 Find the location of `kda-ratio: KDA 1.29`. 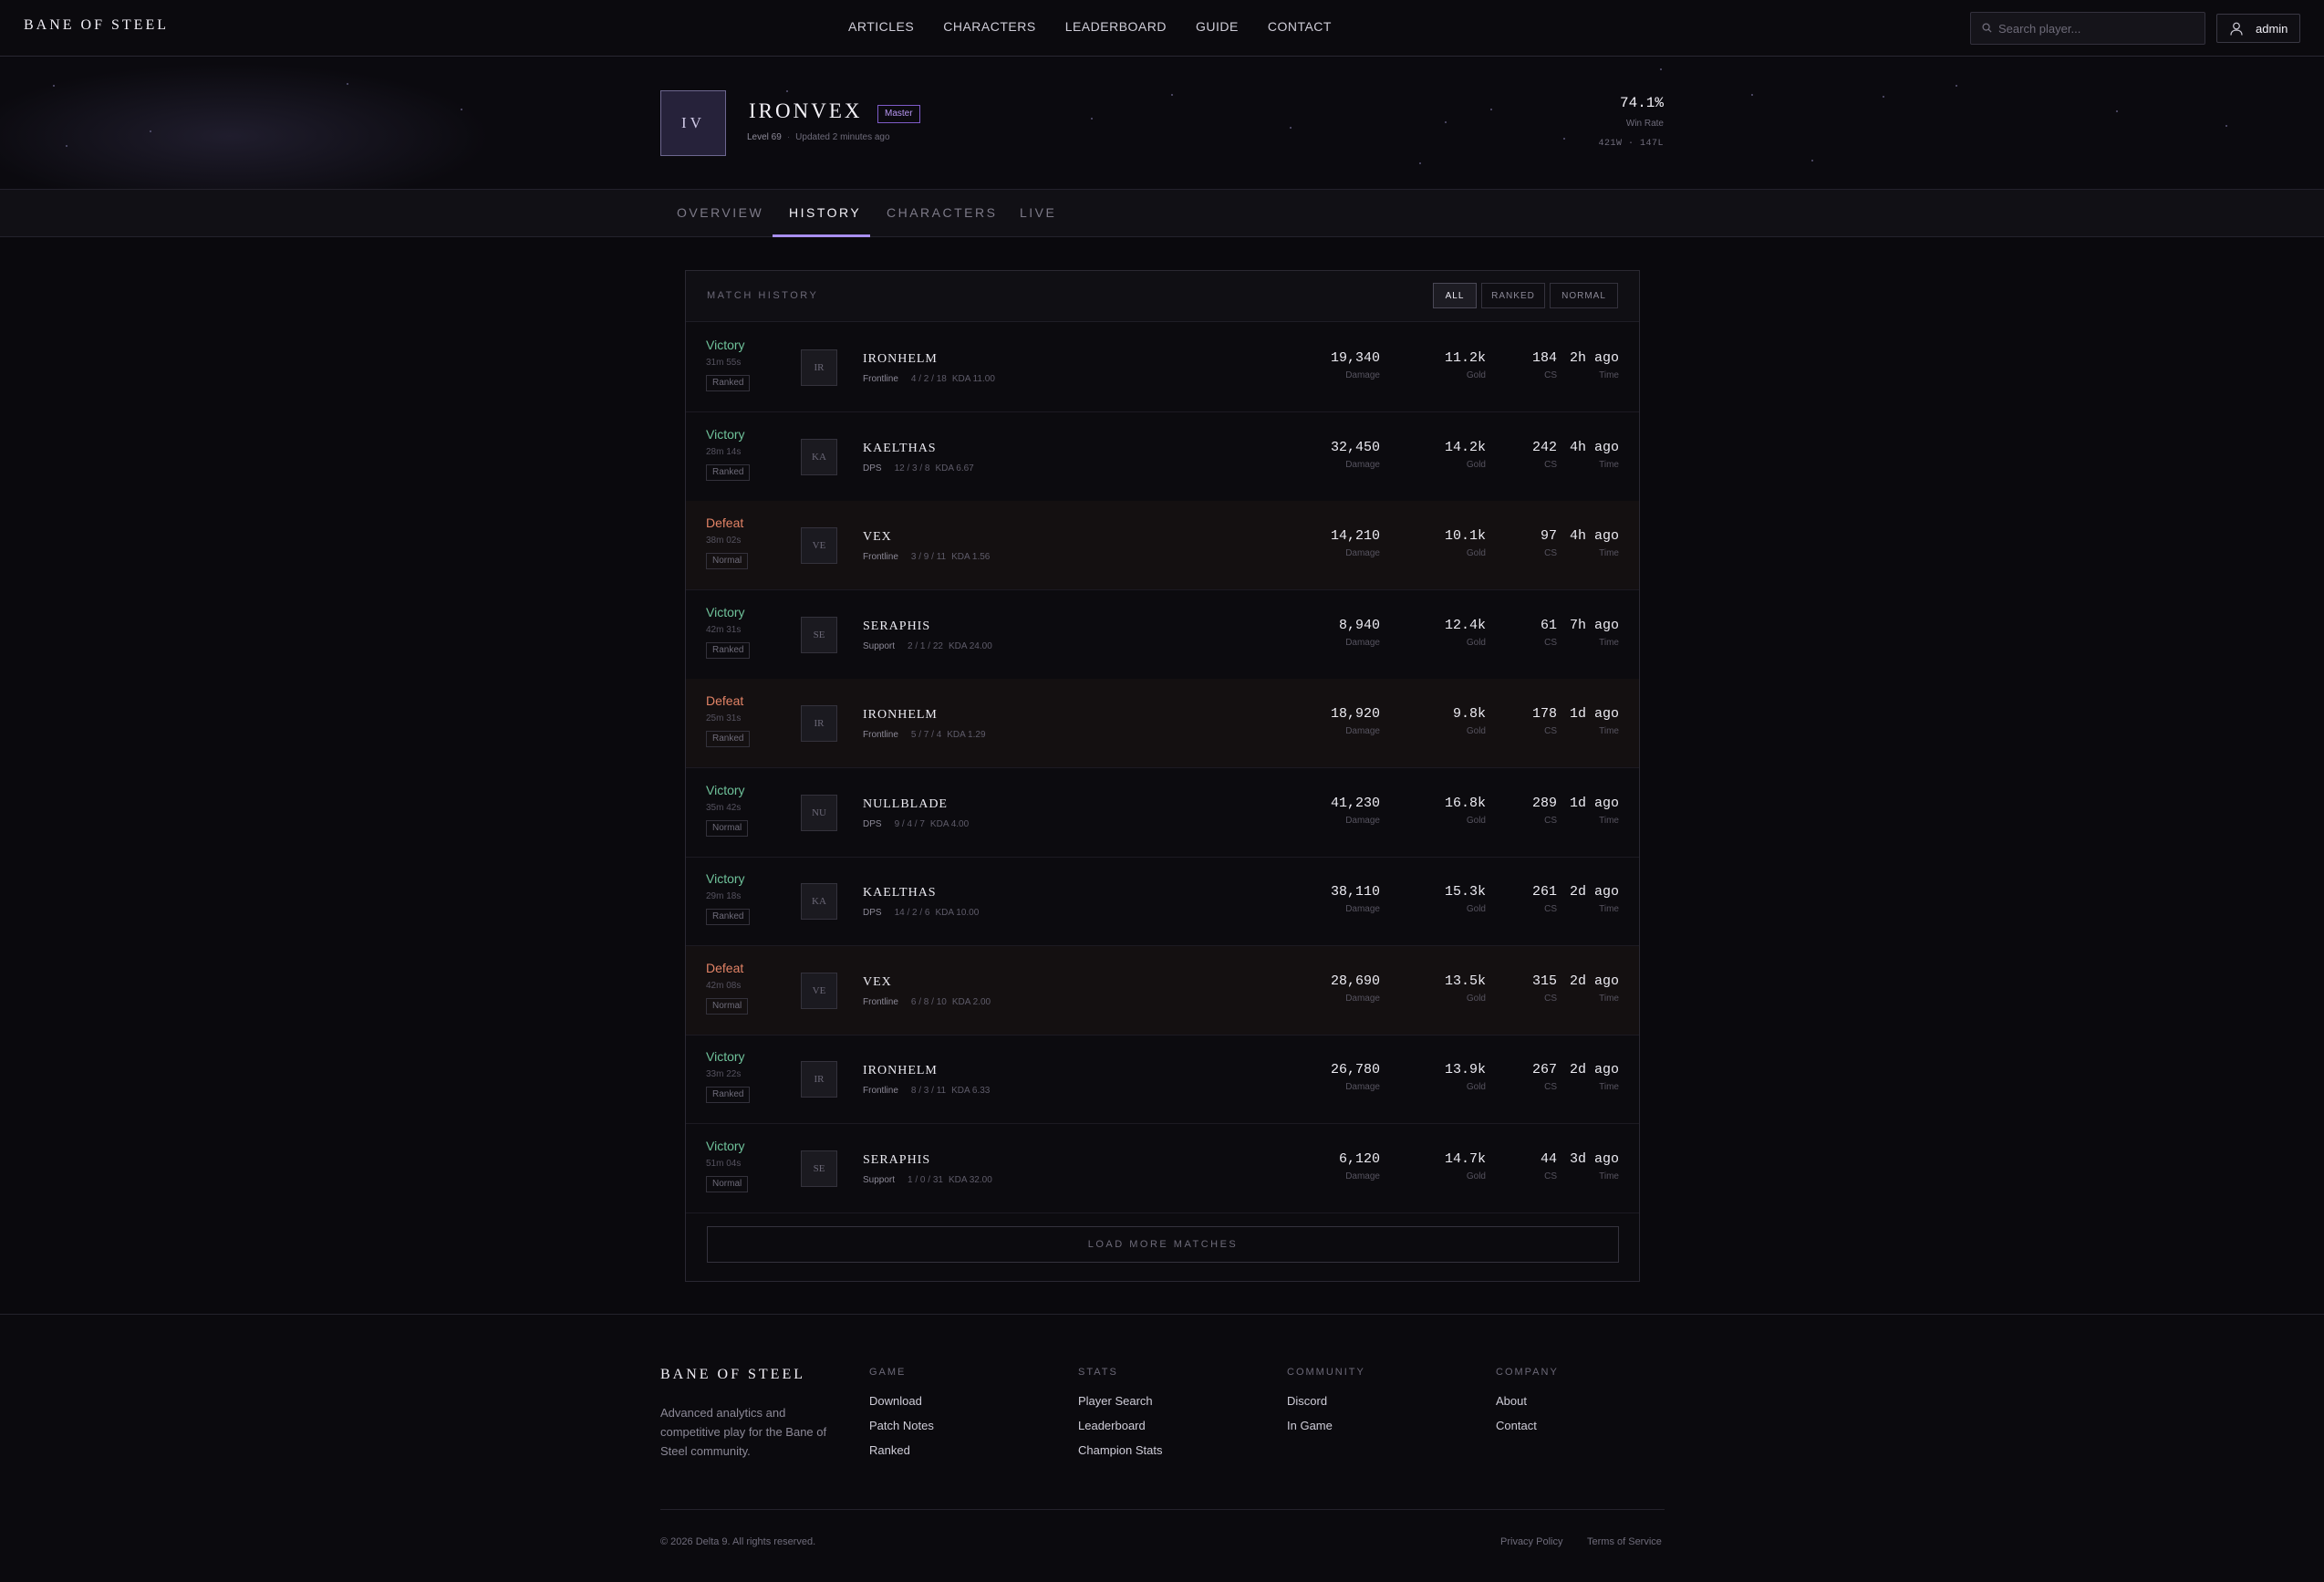

kda-ratio: KDA 1.29 is located at coordinates (966, 735).